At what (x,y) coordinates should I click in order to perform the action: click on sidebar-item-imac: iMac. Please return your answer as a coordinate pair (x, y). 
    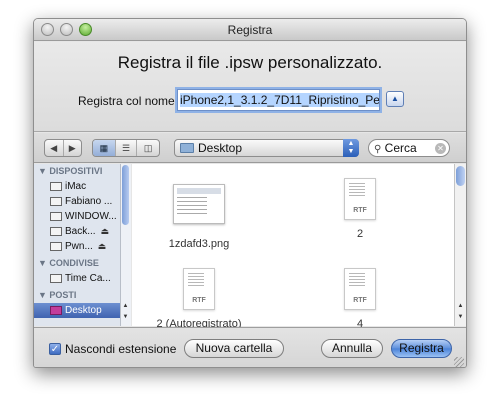
    Looking at the image, I should click on (82, 186).